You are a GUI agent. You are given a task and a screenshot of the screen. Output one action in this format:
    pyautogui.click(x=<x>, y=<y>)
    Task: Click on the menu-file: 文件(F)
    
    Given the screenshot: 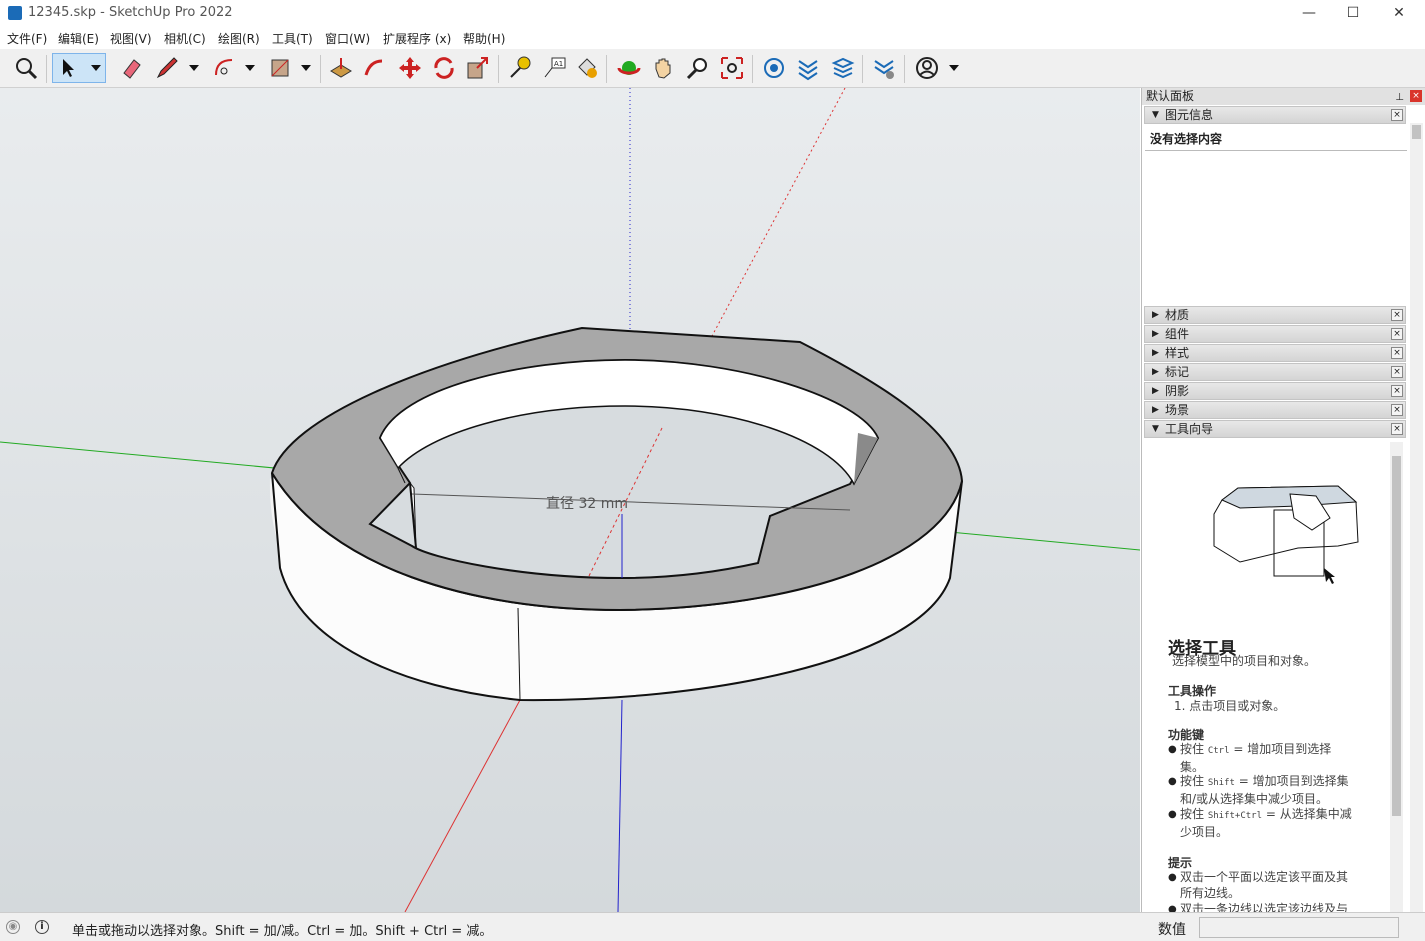 What is the action you would take?
    pyautogui.click(x=27, y=38)
    